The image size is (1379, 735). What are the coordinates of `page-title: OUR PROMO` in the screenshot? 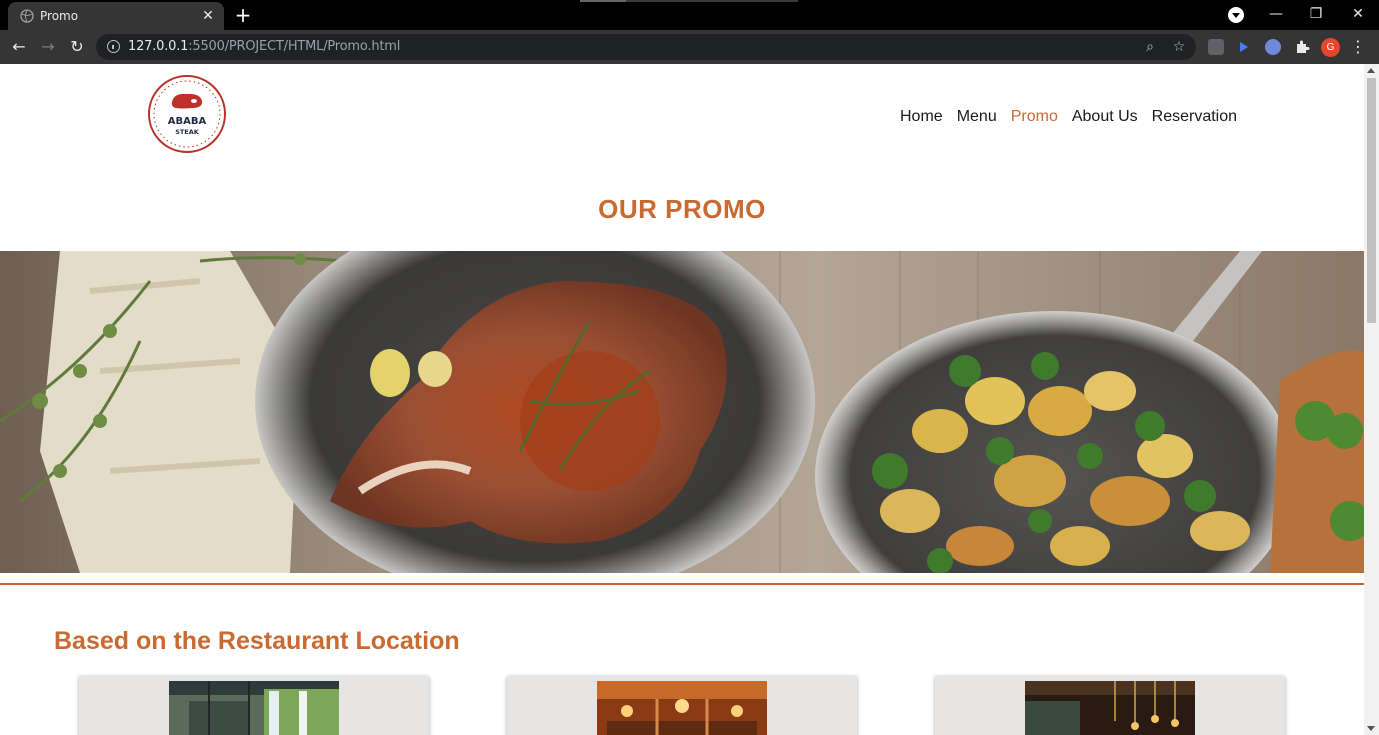 It's located at (682, 209).